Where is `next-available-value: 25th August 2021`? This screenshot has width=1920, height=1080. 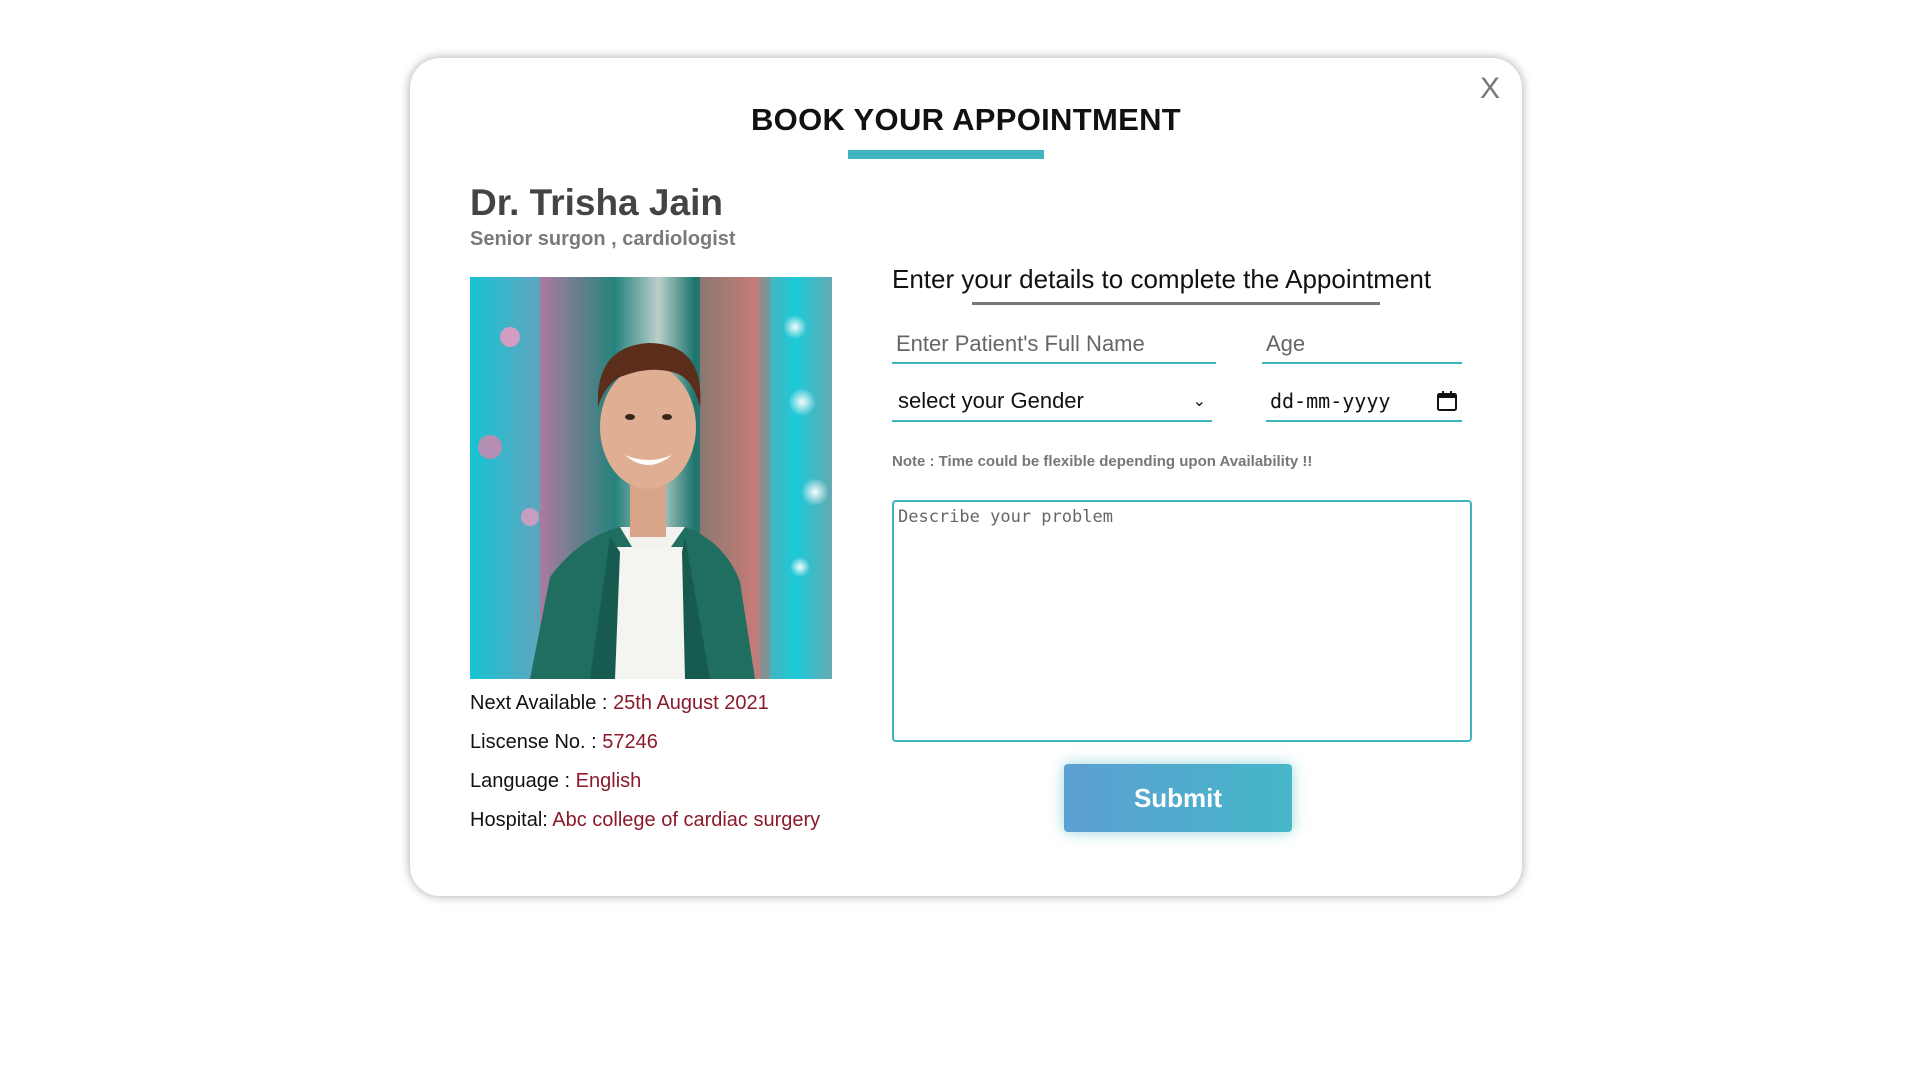 next-available-value: 25th August 2021 is located at coordinates (691, 703).